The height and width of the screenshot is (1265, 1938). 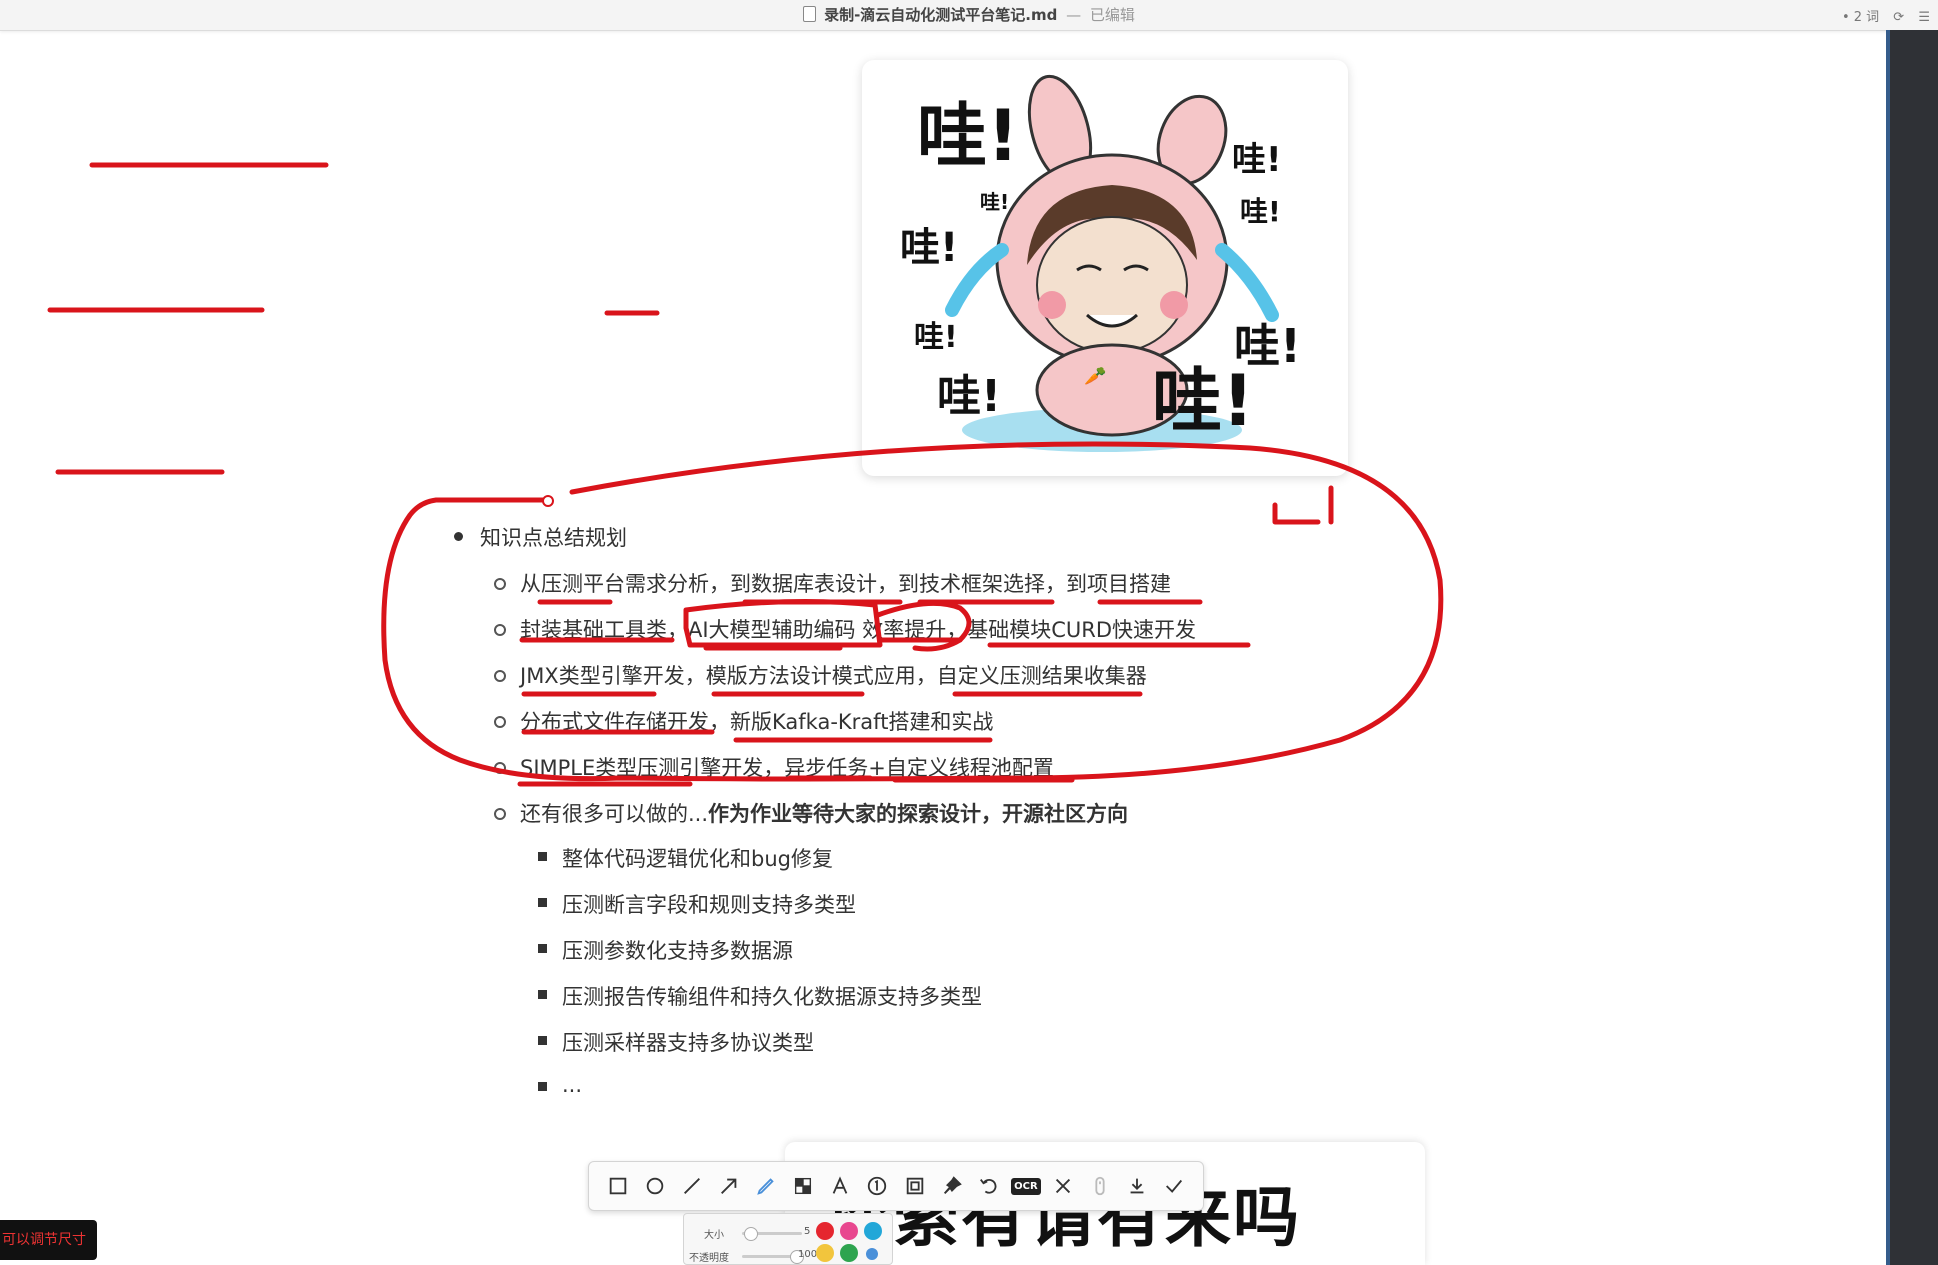 I want to click on outline-heading: 知识点总结规划, so click(x=553, y=537).